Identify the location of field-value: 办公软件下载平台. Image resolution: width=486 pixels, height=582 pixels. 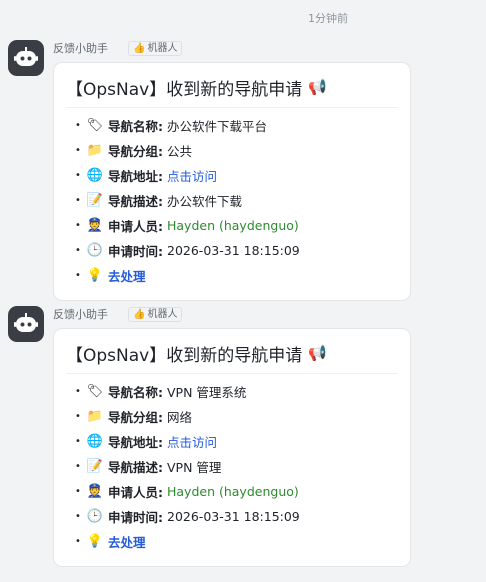
(217, 126).